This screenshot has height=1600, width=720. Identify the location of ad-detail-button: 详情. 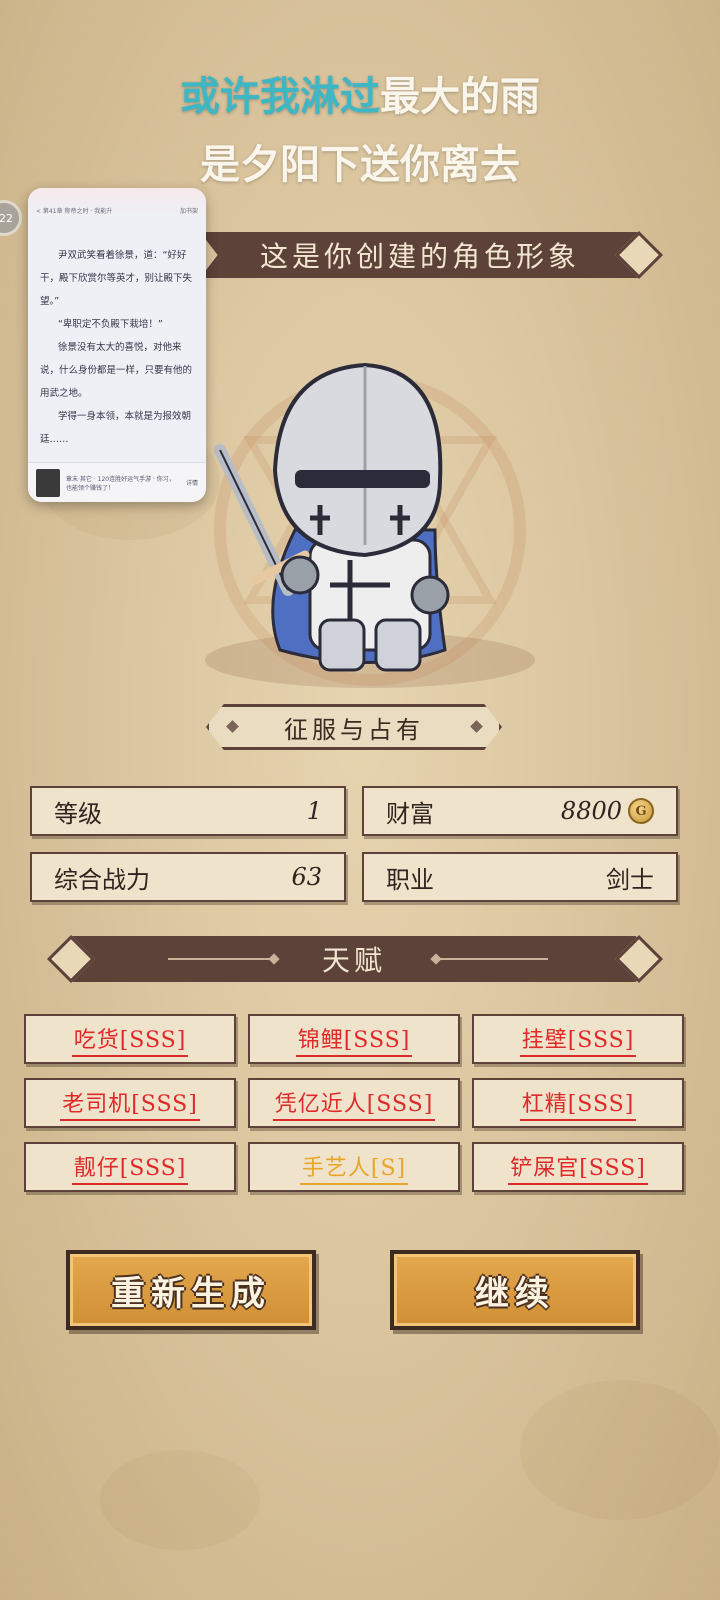
(192, 482).